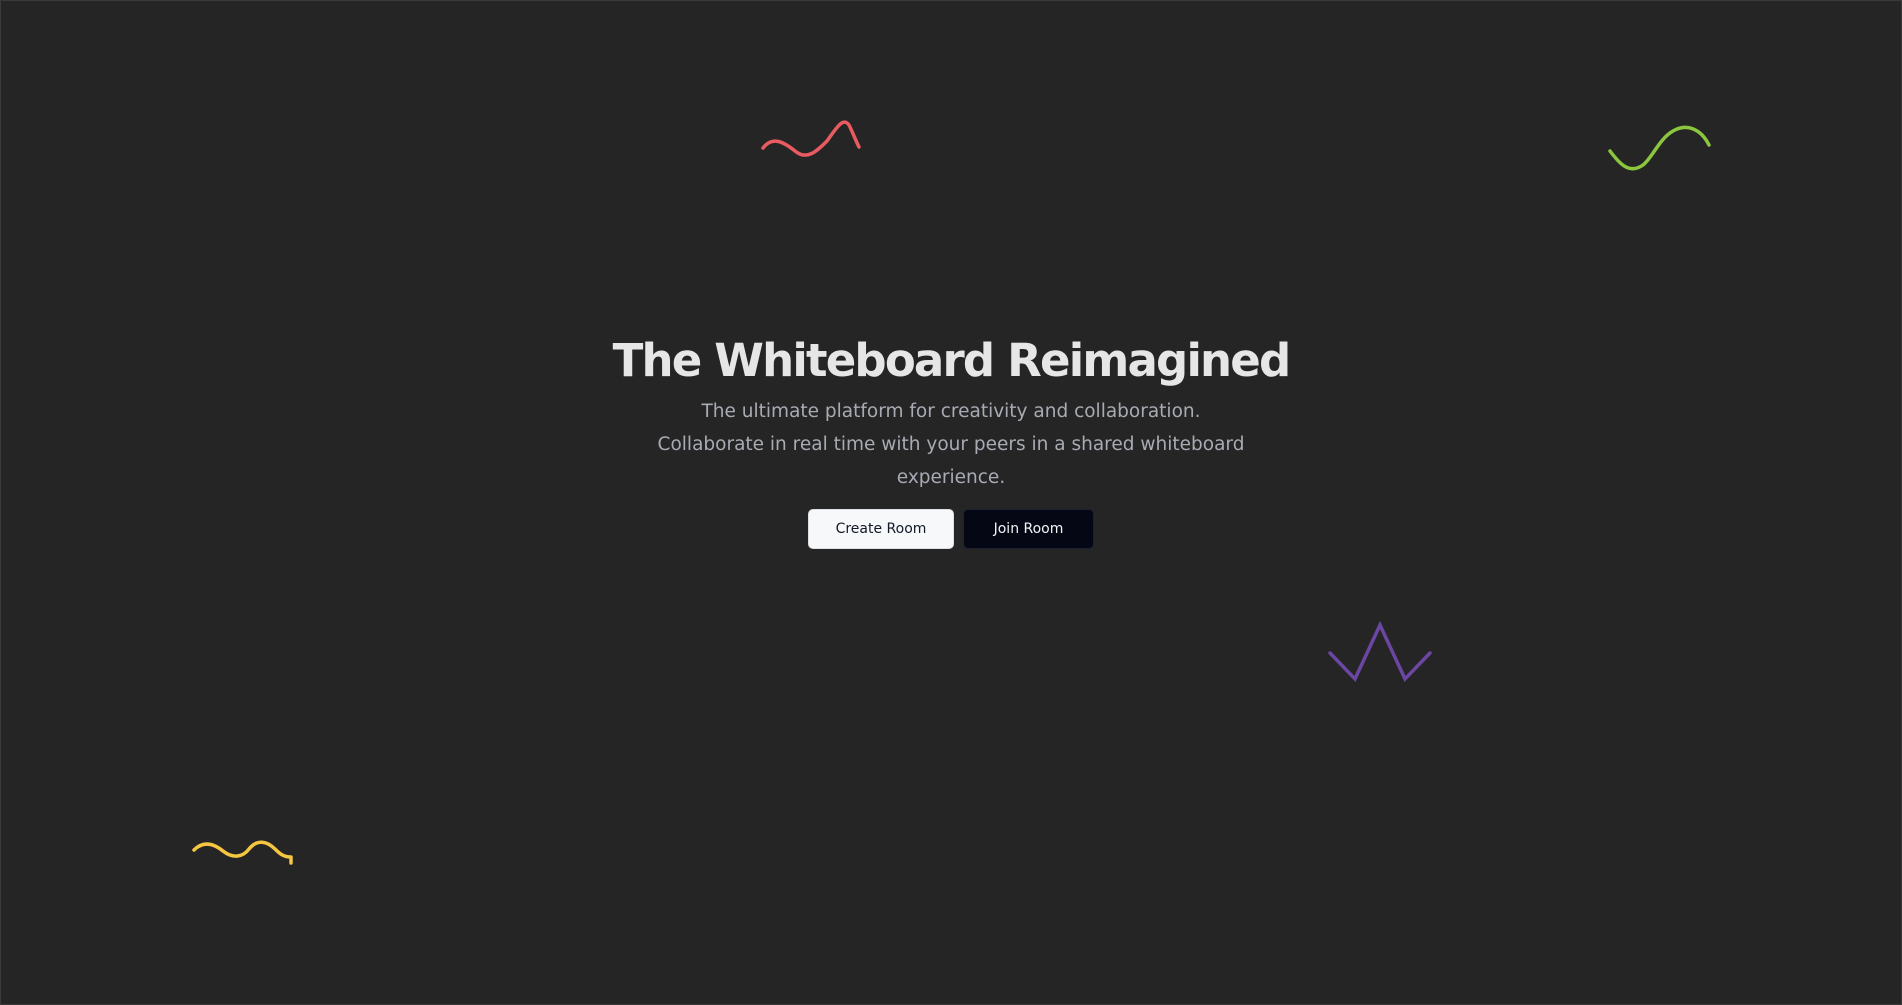  I want to click on red-squiggle-decoration, so click(811, 138).